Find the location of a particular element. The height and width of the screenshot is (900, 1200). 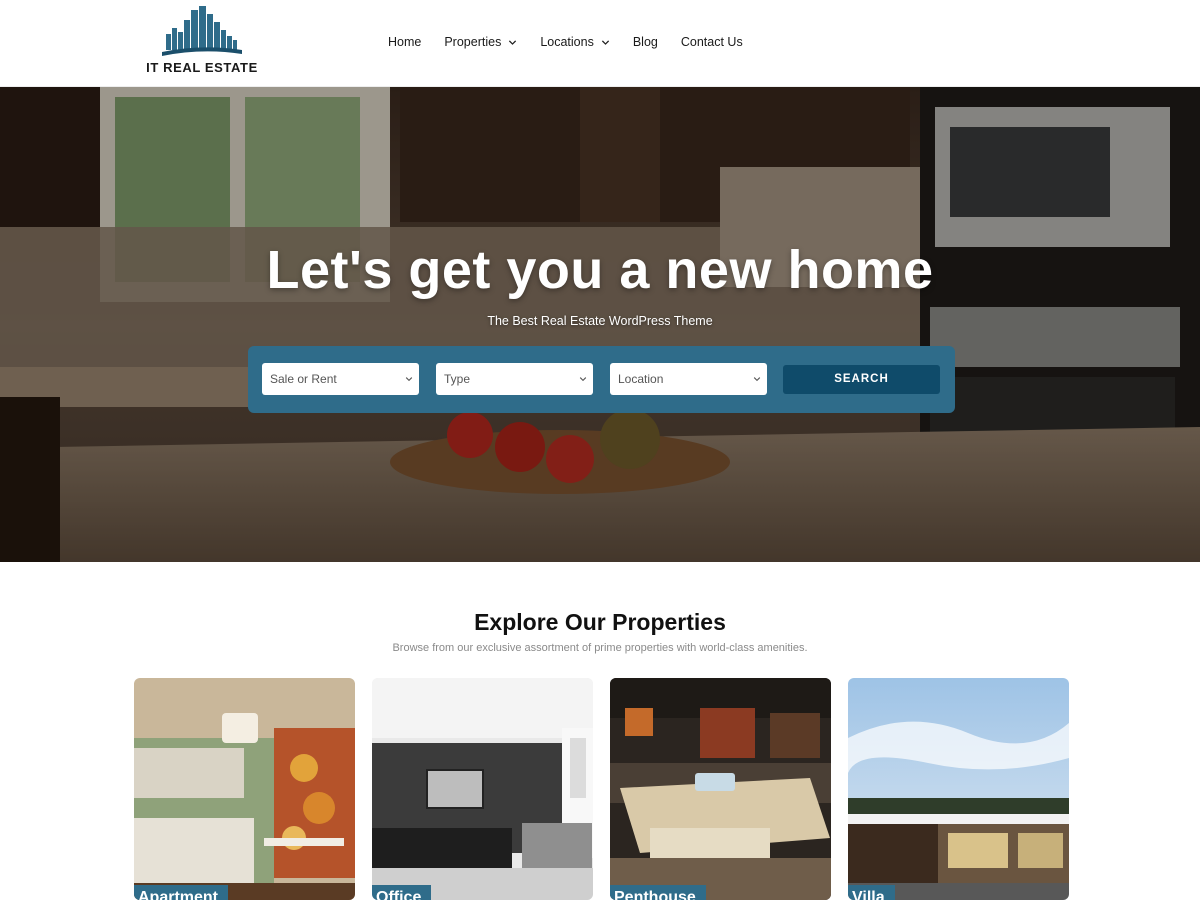

property-card-penthouse: Penthouse is located at coordinates (720, 789).